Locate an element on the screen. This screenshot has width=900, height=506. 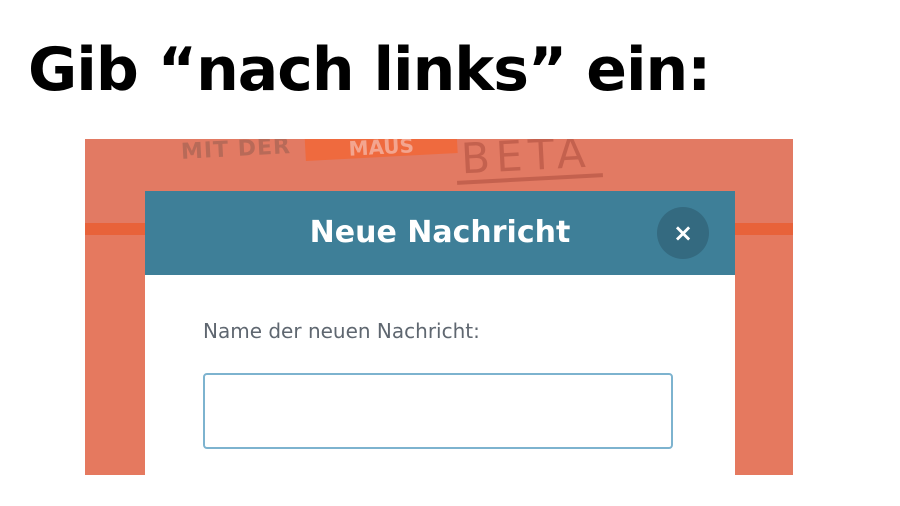
close-icon: × is located at coordinates (683, 233).